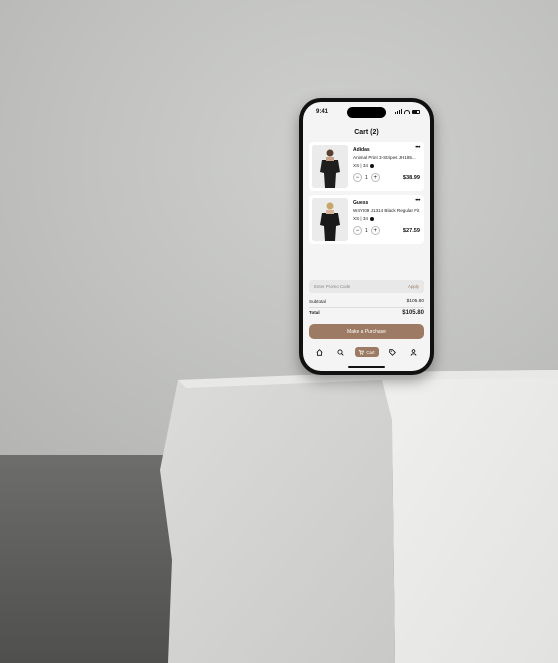 Image resolution: width=558 pixels, height=663 pixels. I want to click on battery-icon, so click(416, 111).